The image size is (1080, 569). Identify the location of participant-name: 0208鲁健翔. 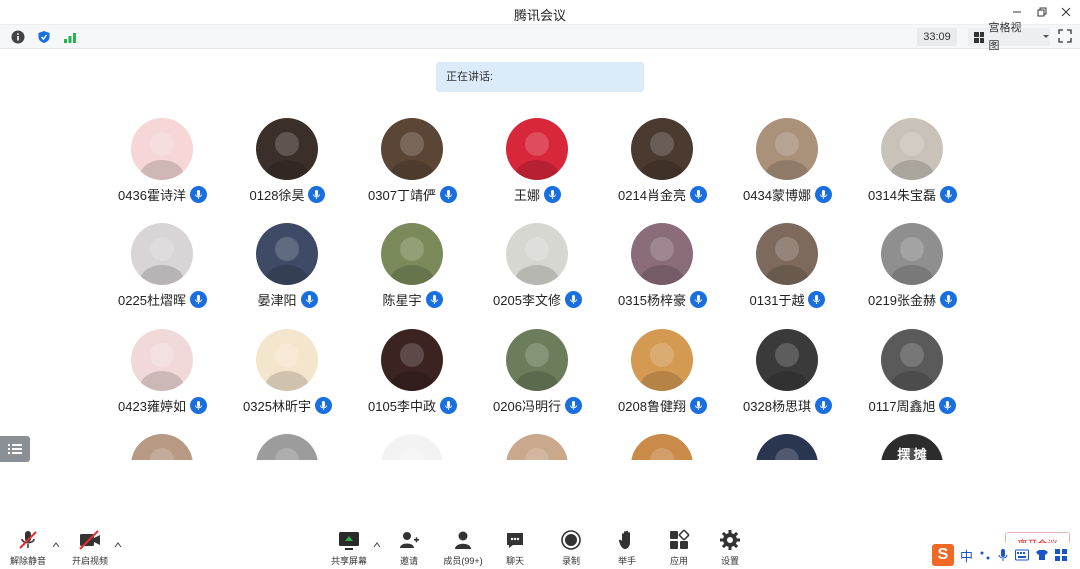
(652, 406).